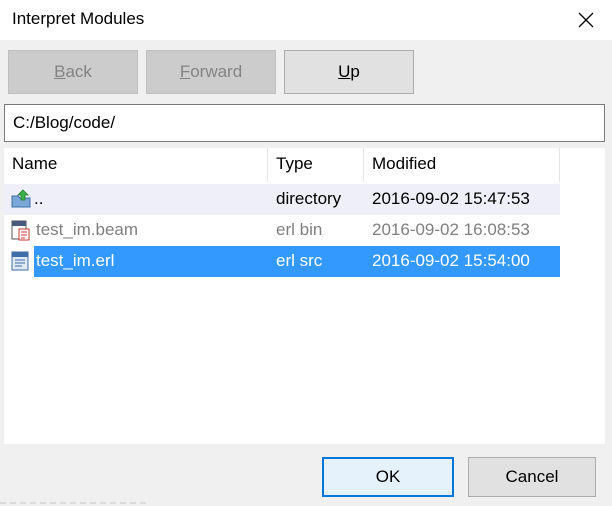  Describe the element at coordinates (299, 229) in the screenshot. I see `row-type: erl bin` at that location.